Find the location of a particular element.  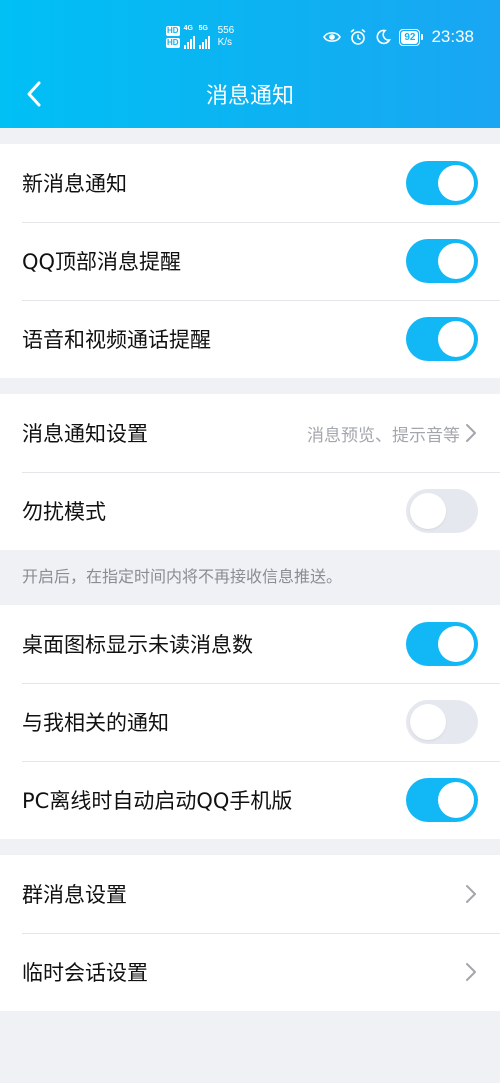

moon-icon is located at coordinates (384, 37).